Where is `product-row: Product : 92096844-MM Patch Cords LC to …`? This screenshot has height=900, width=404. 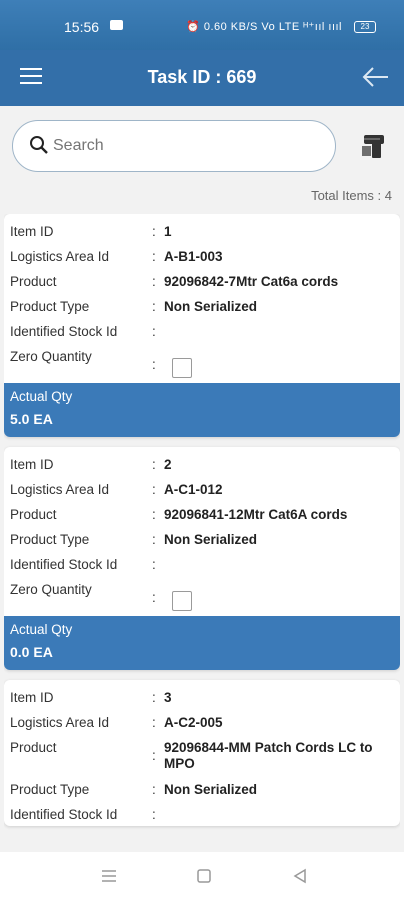 product-row: Product : 92096844-MM Patch Cords LC to … is located at coordinates (202, 755).